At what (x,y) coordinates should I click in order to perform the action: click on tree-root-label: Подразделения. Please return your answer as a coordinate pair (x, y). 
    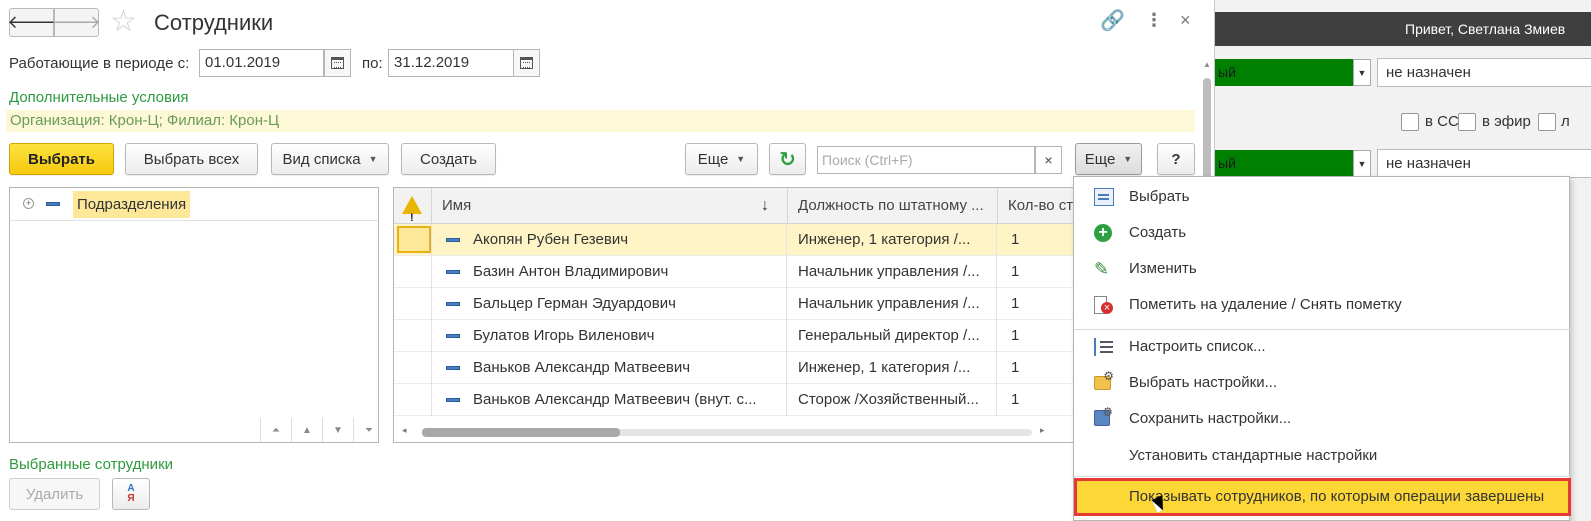
    Looking at the image, I should click on (132, 204).